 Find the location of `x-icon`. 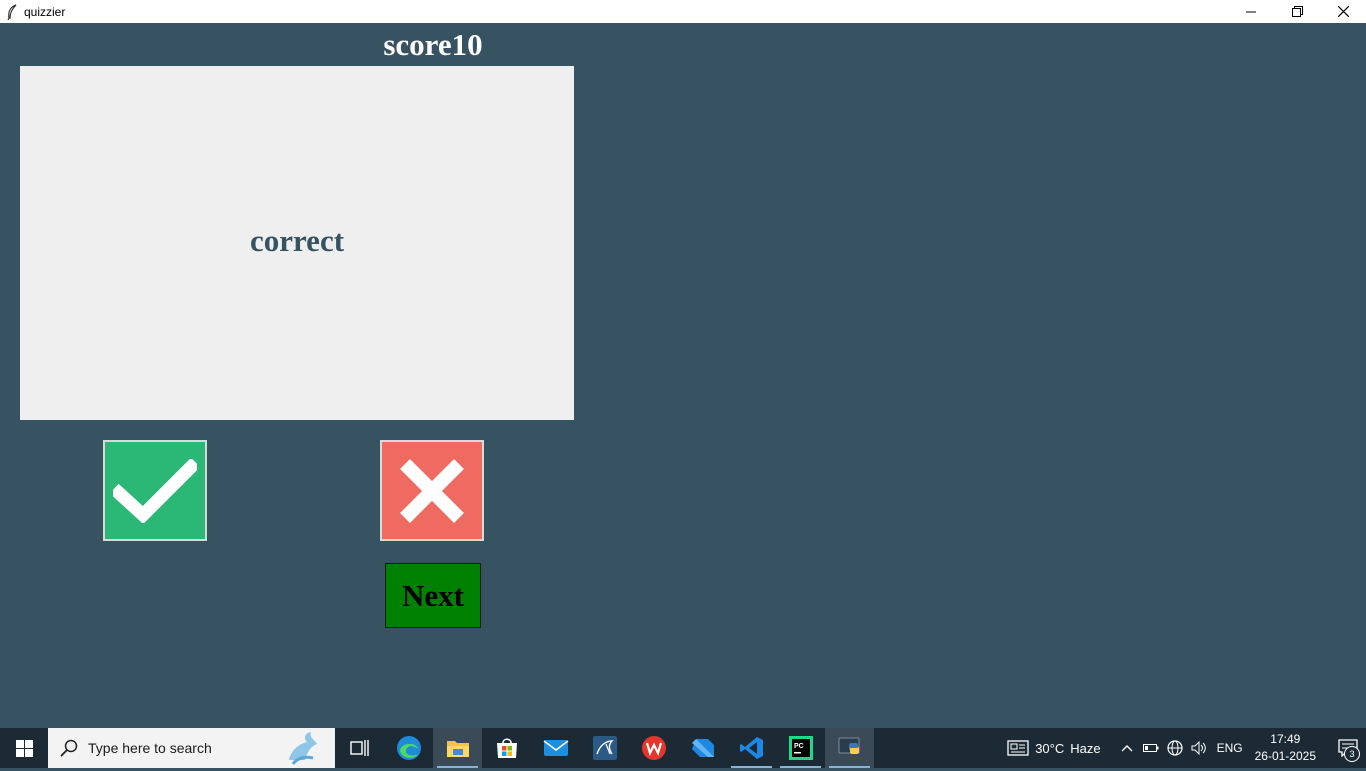

x-icon is located at coordinates (432, 490).